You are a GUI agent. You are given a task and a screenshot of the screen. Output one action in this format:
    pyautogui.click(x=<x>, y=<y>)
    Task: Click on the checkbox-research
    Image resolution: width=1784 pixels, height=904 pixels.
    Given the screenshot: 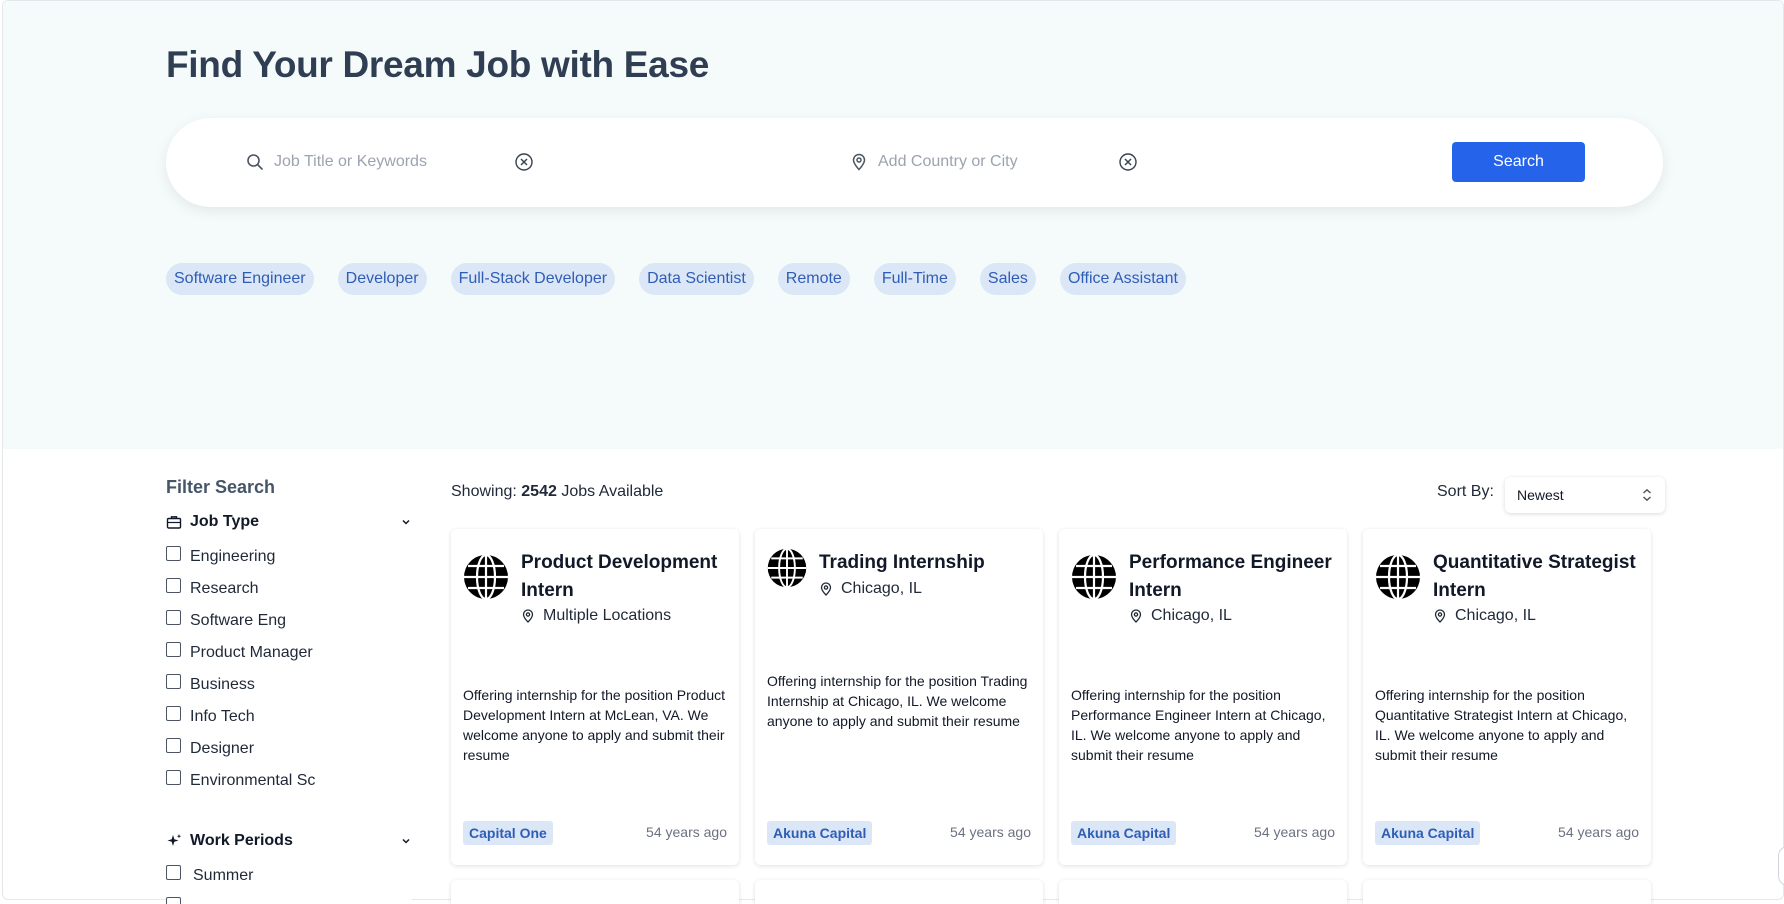 What is the action you would take?
    pyautogui.click(x=173, y=585)
    